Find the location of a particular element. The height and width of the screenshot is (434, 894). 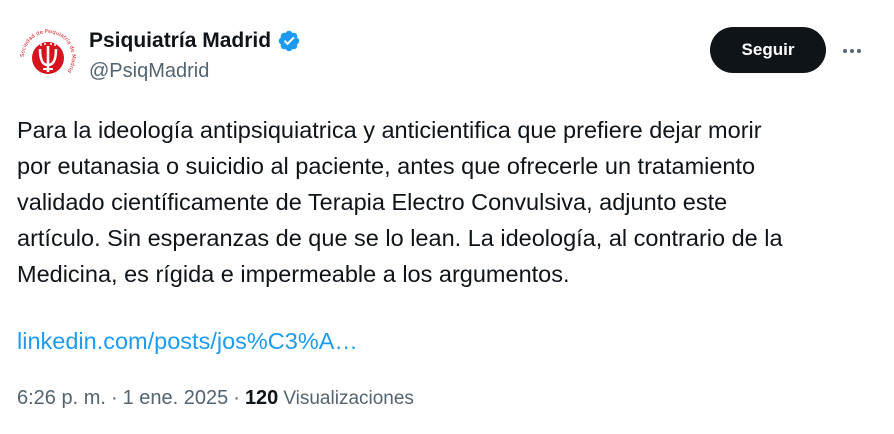

more-options-button is located at coordinates (852, 51).